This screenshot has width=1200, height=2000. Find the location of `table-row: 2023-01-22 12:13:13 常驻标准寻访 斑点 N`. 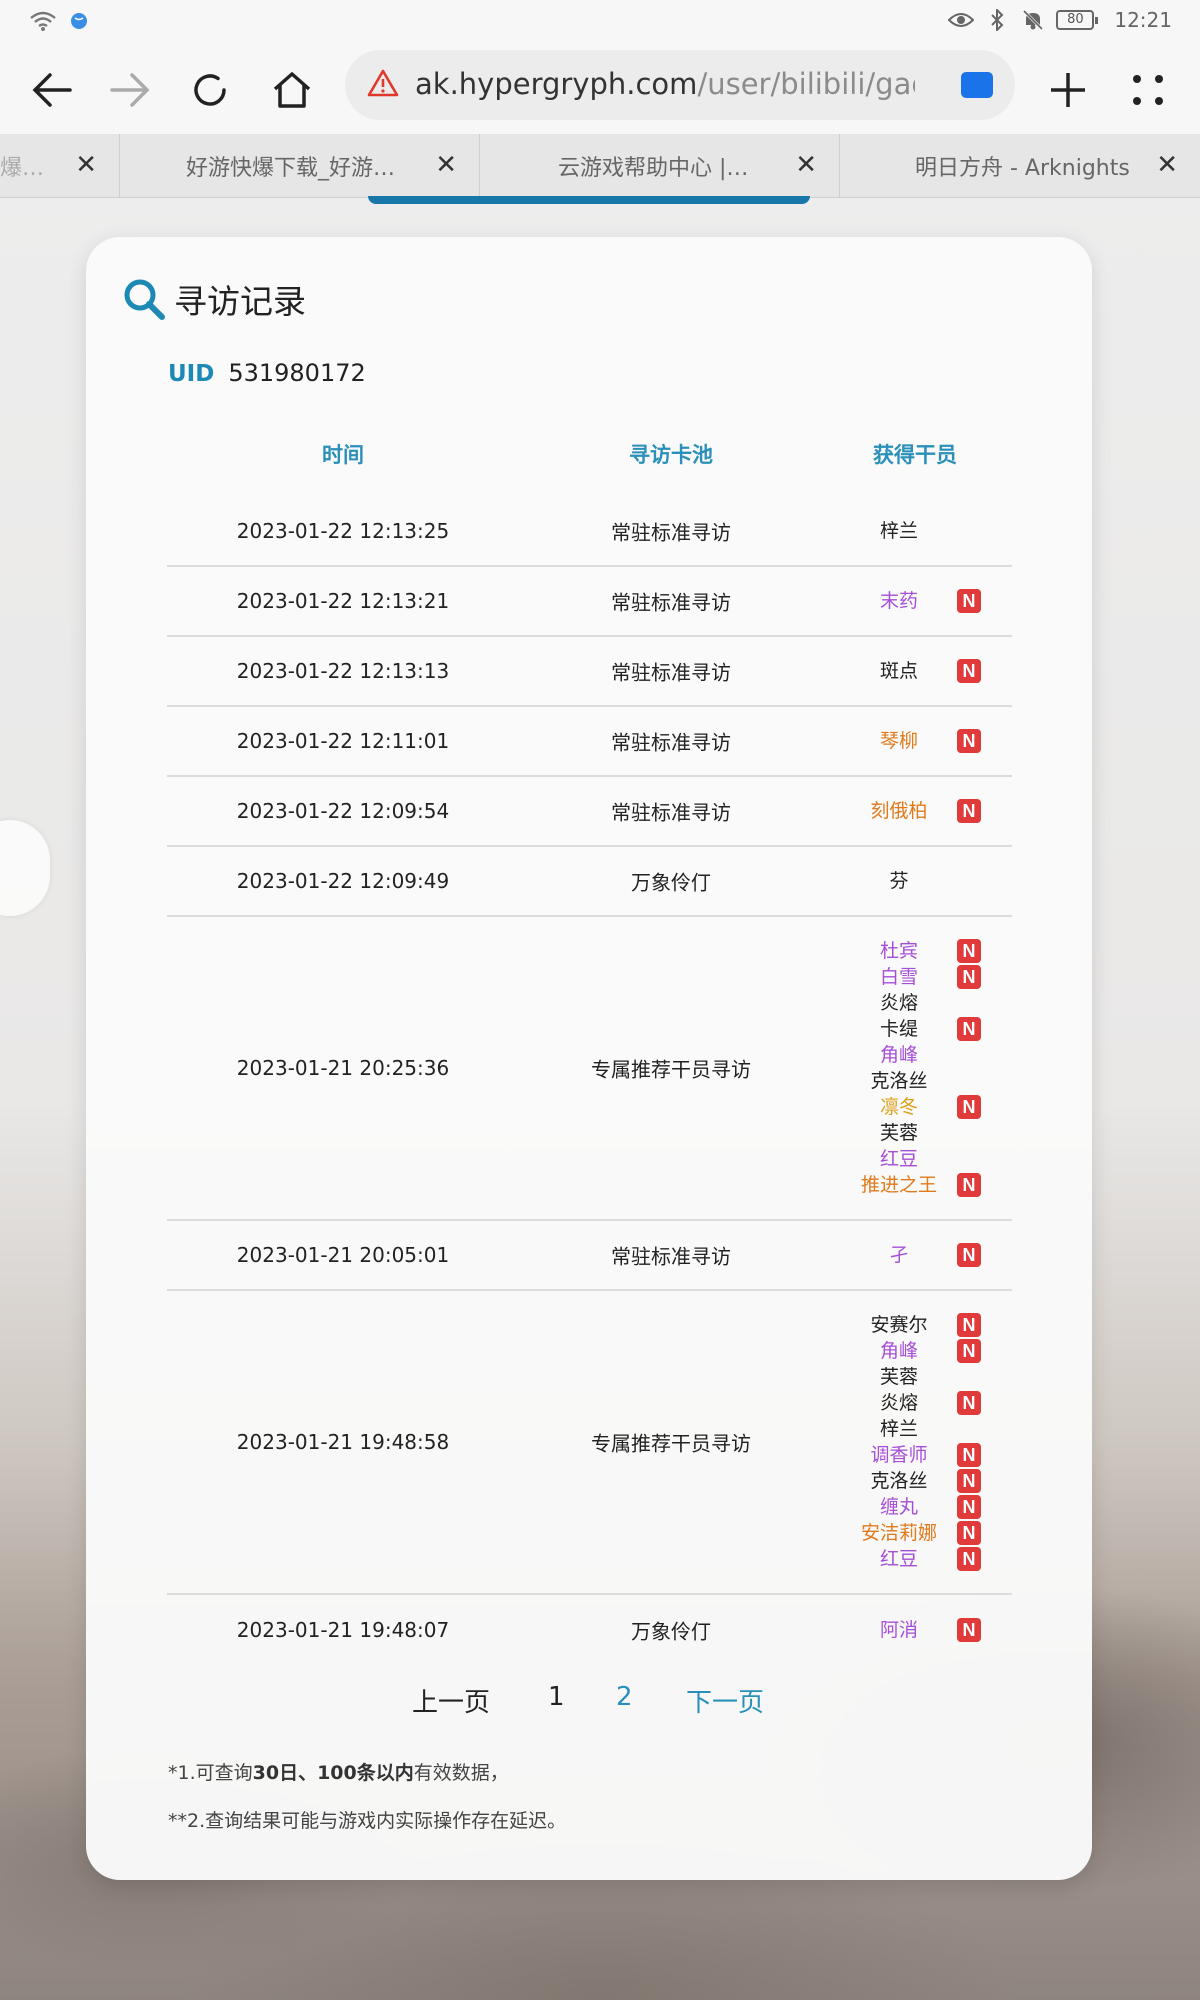

table-row: 2023-01-22 12:13:13 常驻标准寻访 斑点 N is located at coordinates (589, 672).